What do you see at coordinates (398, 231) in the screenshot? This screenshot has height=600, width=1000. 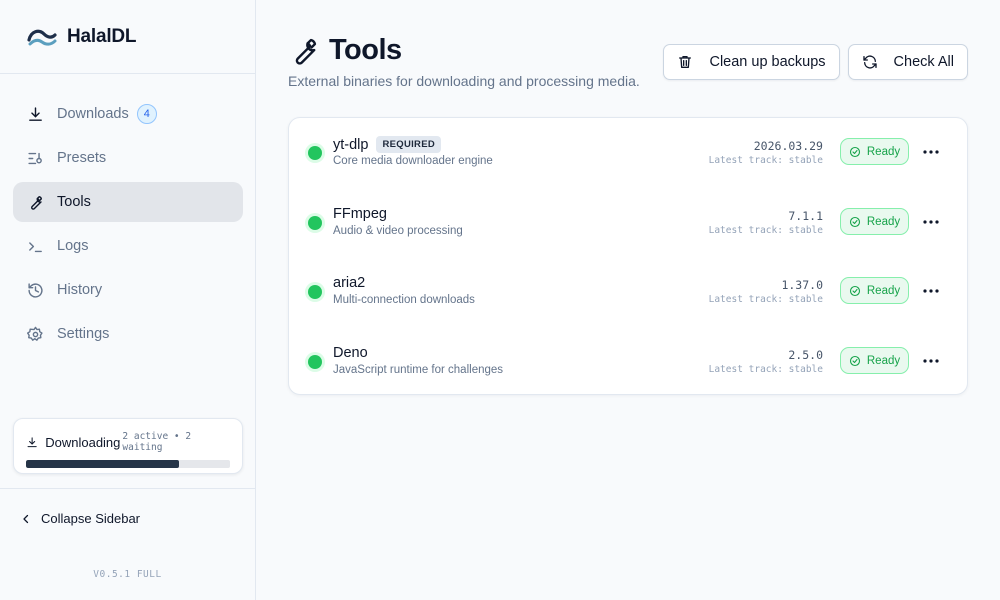 I see `tool-description: Audio & video processing` at bounding box center [398, 231].